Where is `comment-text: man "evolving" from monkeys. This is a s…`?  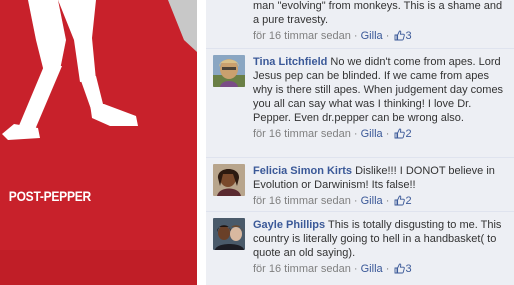
comment-text: man "evolving" from monkeys. This is a s… is located at coordinates (378, 13).